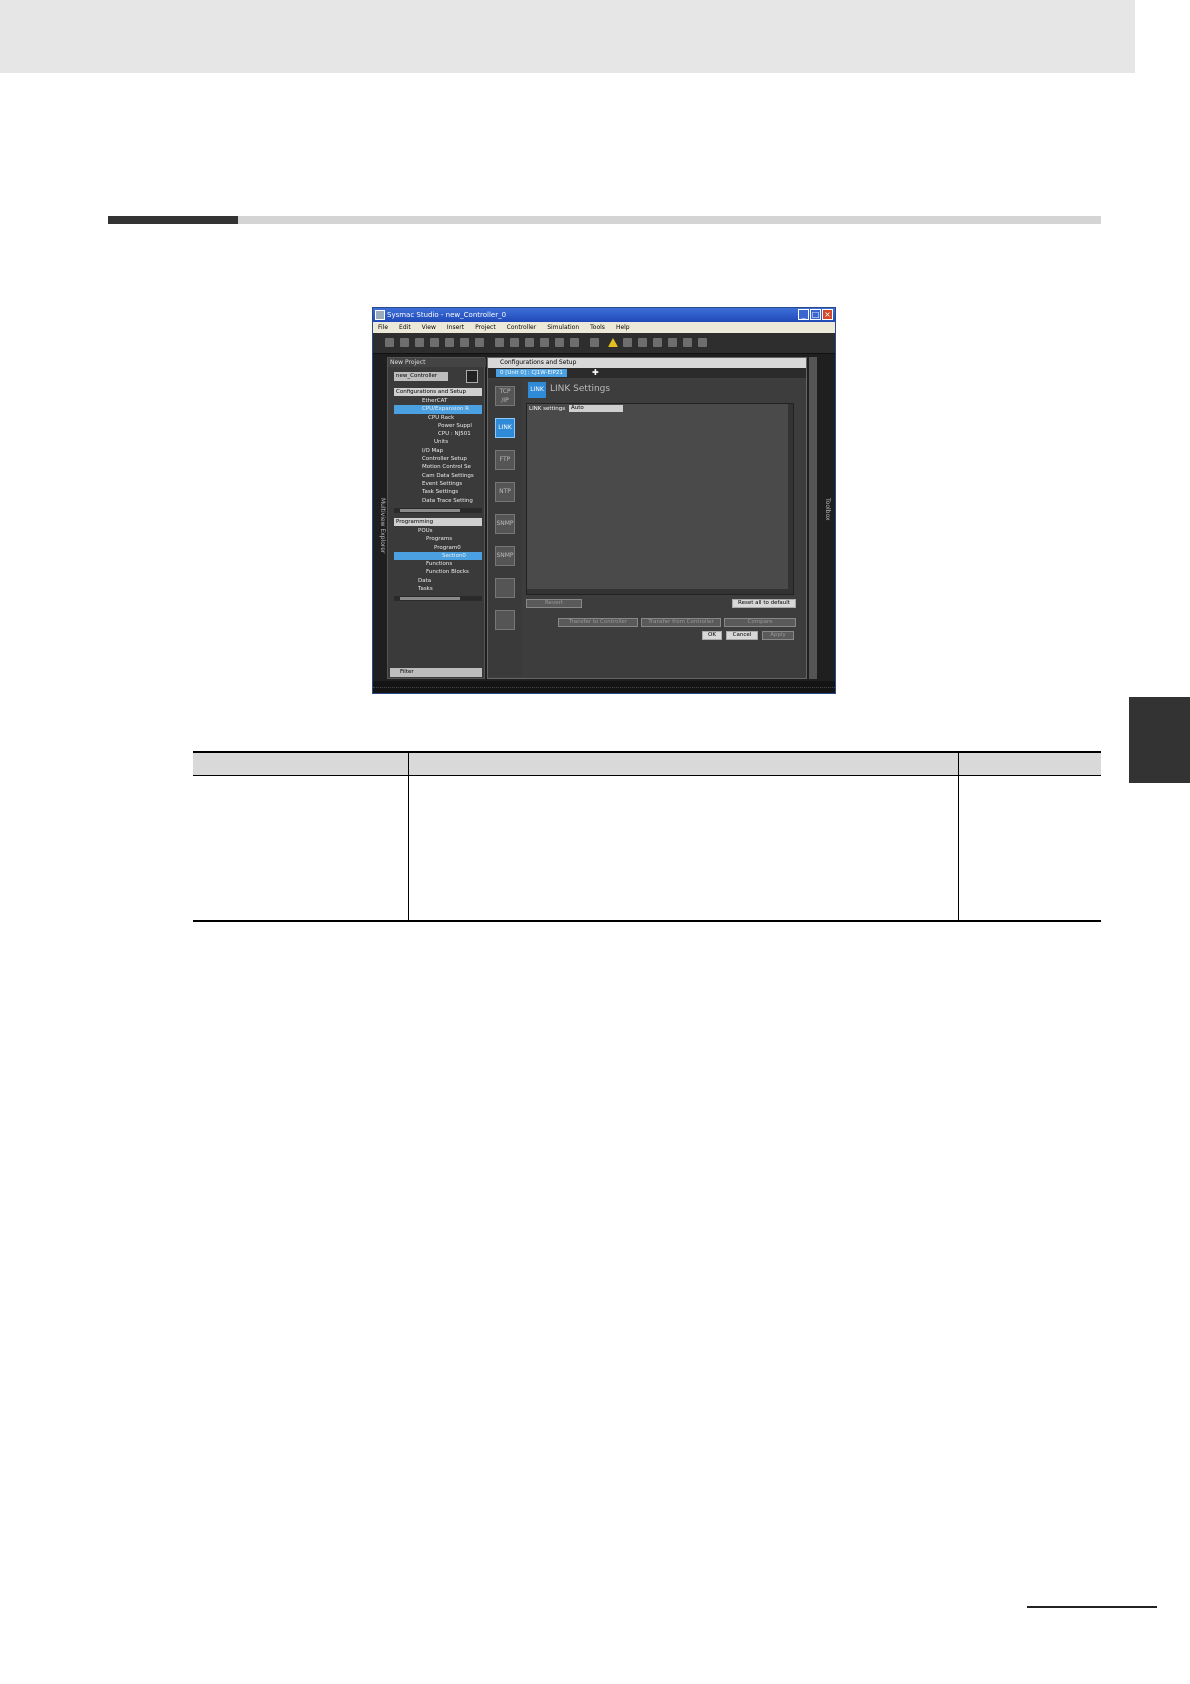 The image size is (1190, 1684). Describe the element at coordinates (438, 476) in the screenshot. I see `tree-item-cam-data: Cam Data Settings` at that location.